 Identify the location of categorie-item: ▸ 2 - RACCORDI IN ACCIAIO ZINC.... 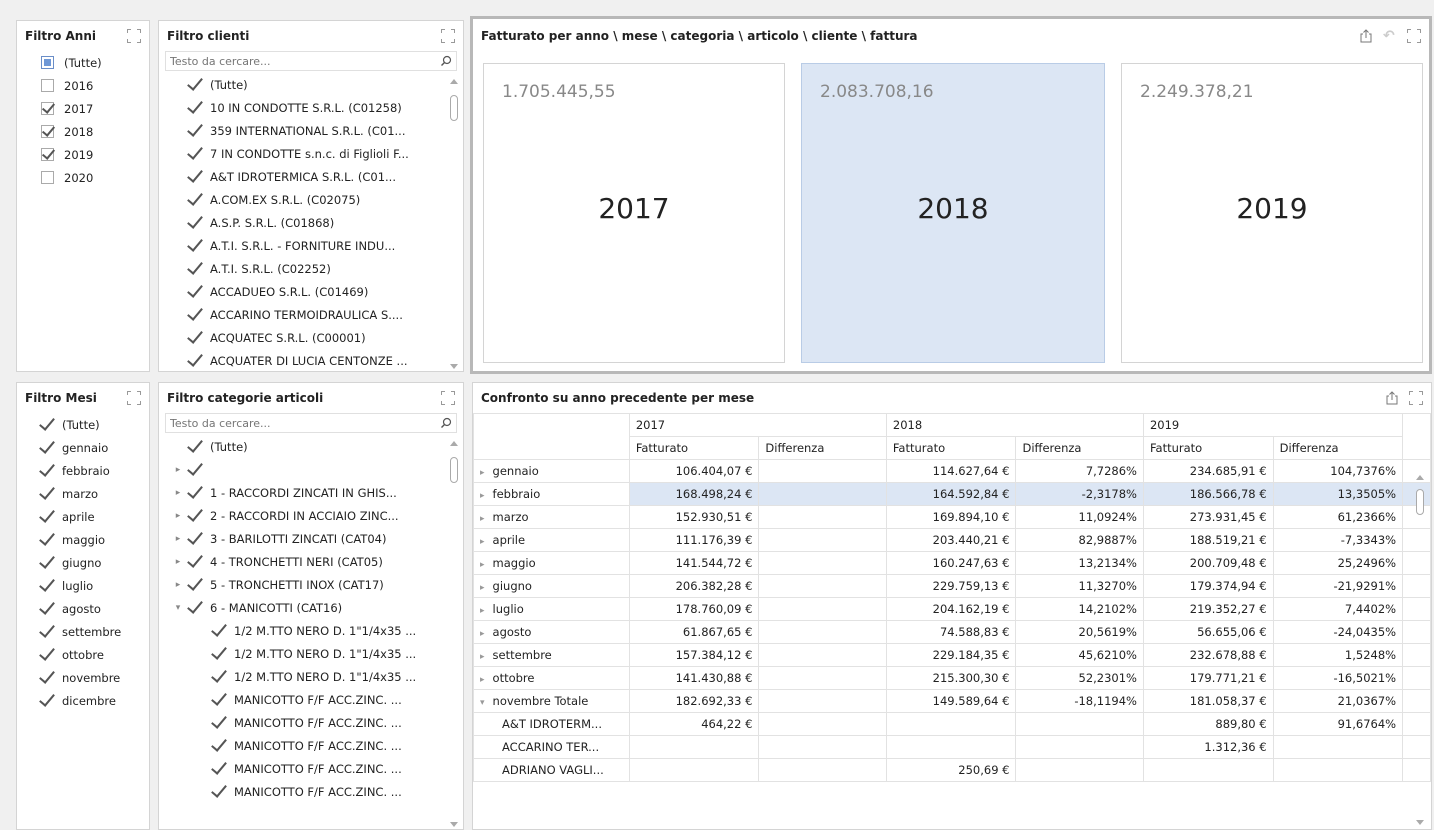
(318, 515).